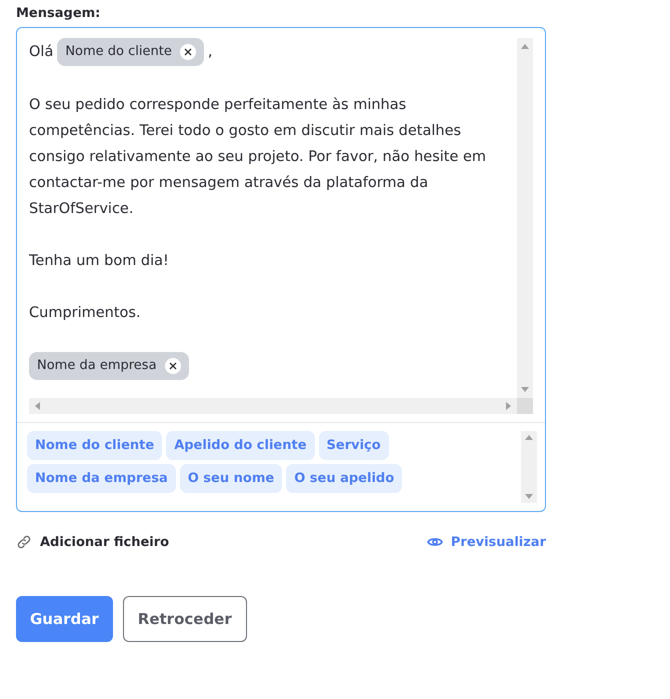 The width and height of the screenshot is (670, 699). What do you see at coordinates (240, 445) in the screenshot?
I see `variable-tag: Apelido do cliente` at bounding box center [240, 445].